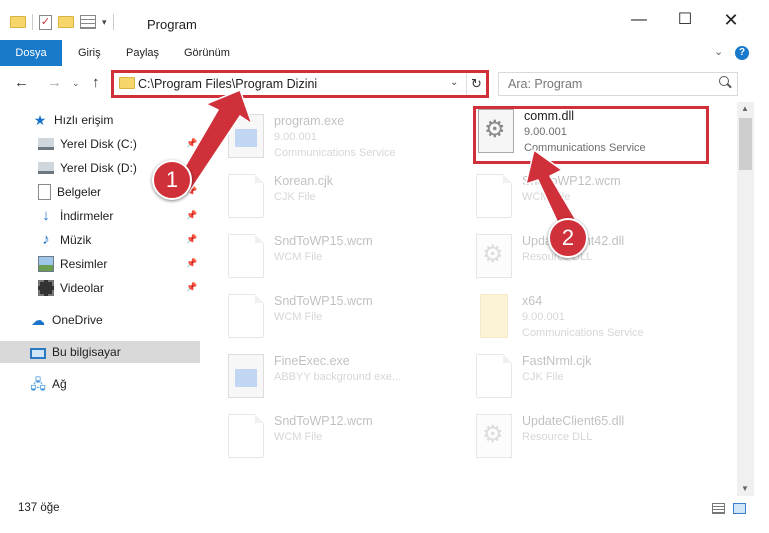  Describe the element at coordinates (745, 299) in the screenshot. I see `vertical-scrollbar: ▲ ▼` at that location.